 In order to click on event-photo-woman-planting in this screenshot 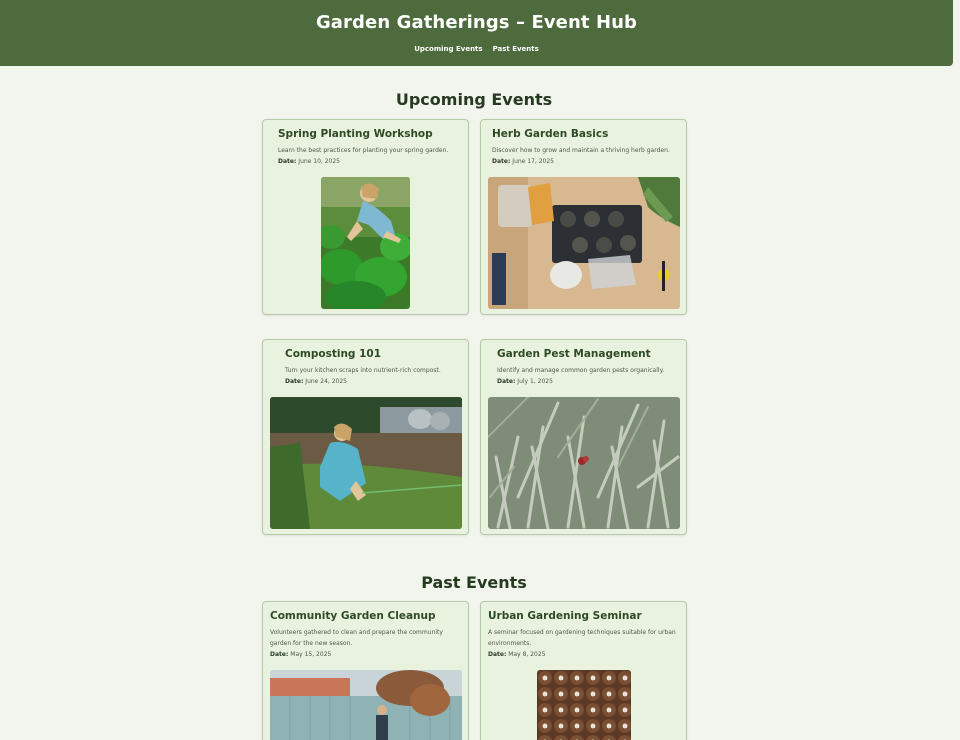, I will do `click(365, 243)`.